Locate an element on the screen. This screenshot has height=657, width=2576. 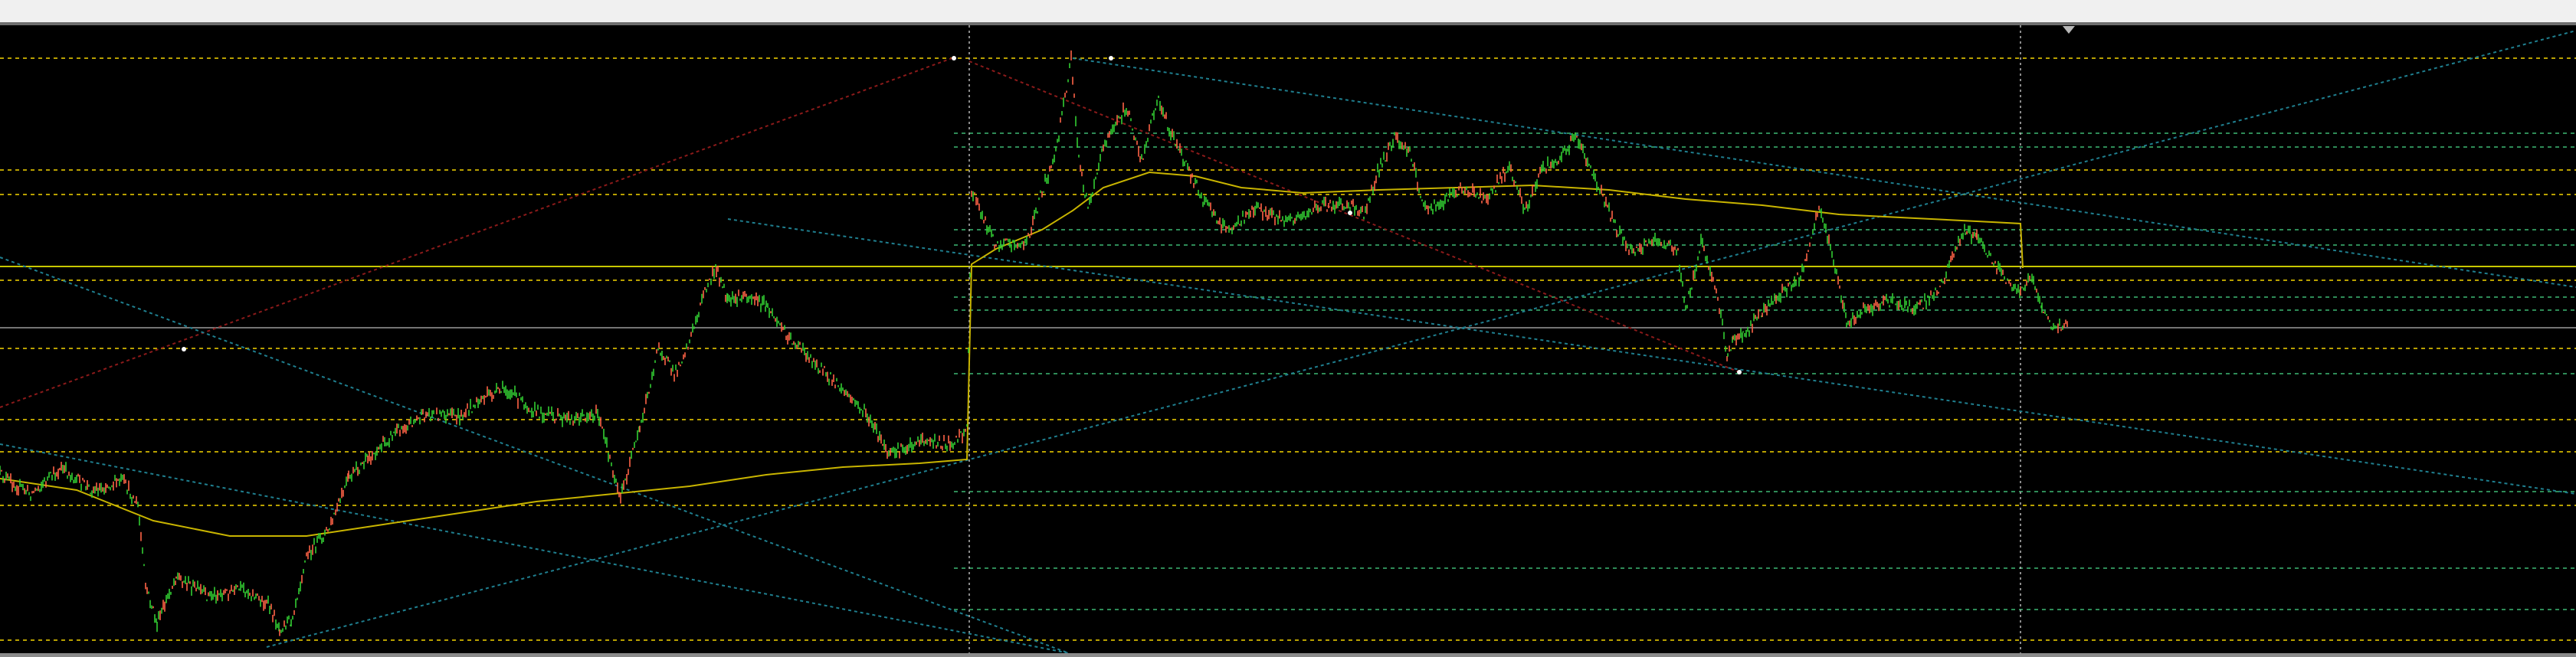
top-toolbar is located at coordinates (1288, 12).